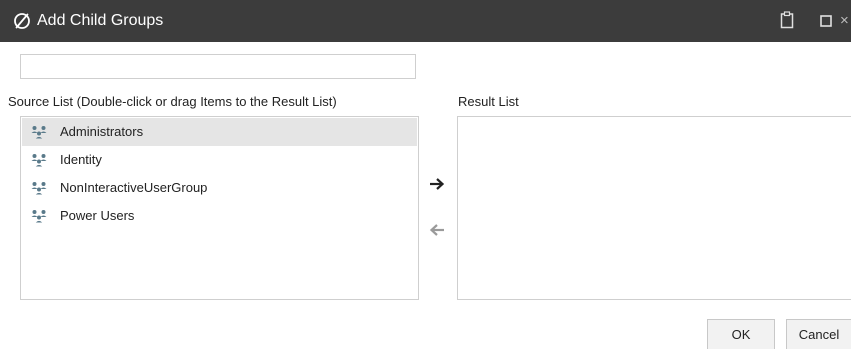  Describe the element at coordinates (818, 334) in the screenshot. I see `cancel-button: Cancel` at that location.